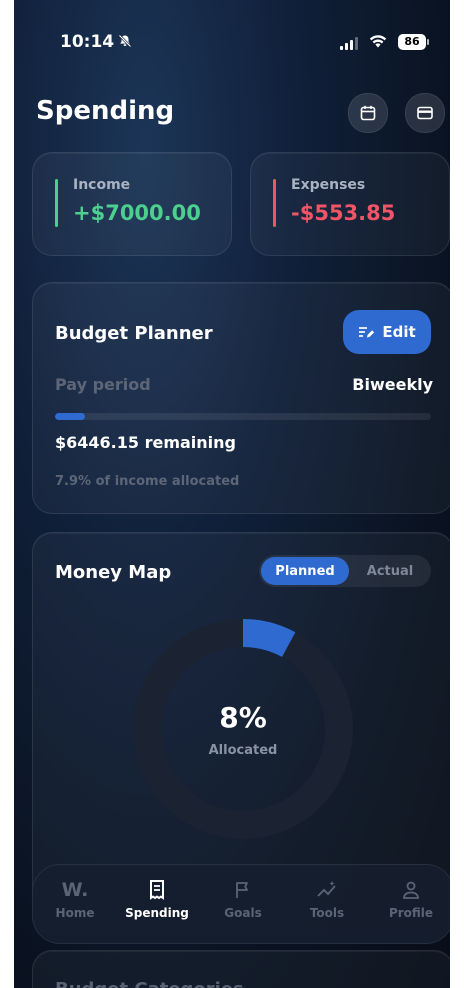 This screenshot has width=464, height=988. What do you see at coordinates (327, 905) in the screenshot?
I see `tab-tools: Tools` at bounding box center [327, 905].